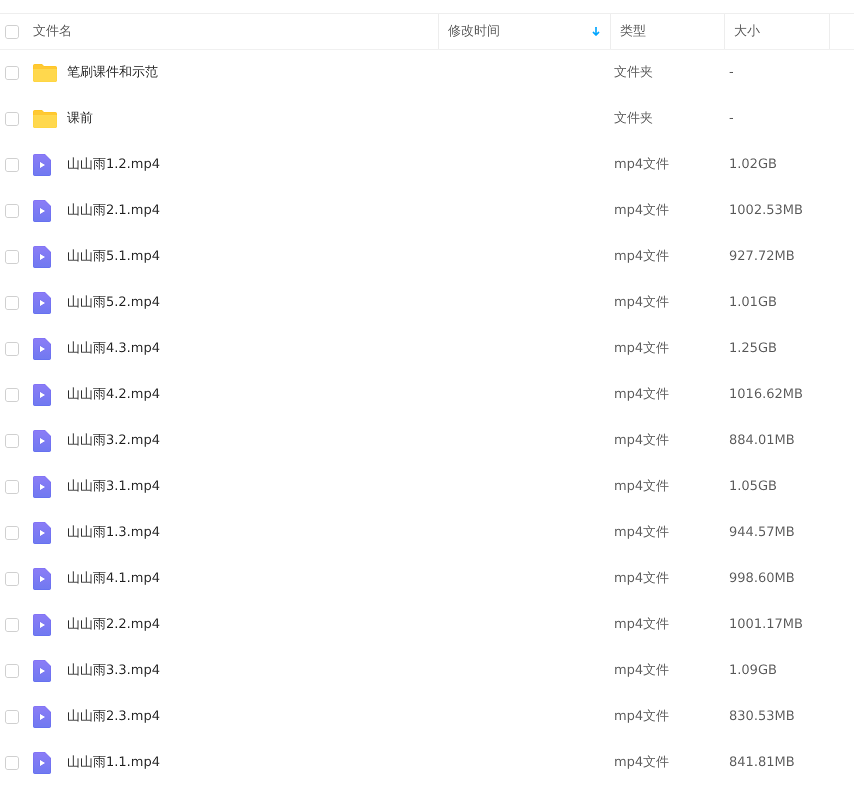  Describe the element at coordinates (113, 579) in the screenshot. I see `file-name: 山山雨4.1.mp4` at that location.